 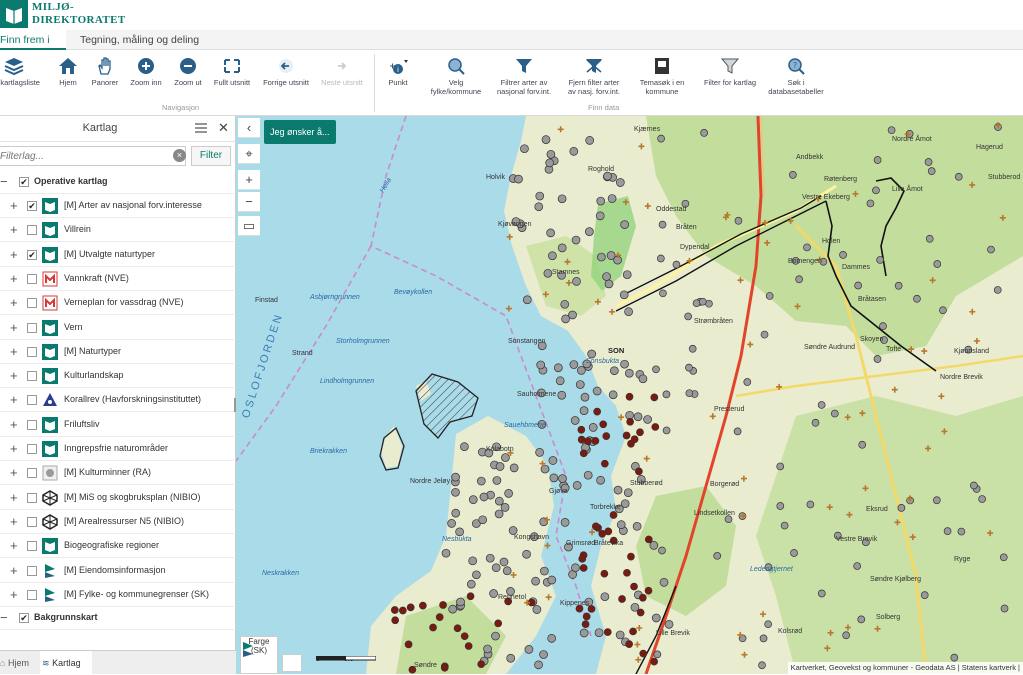 I want to click on clear-filter-icon: ×, so click(x=179, y=155).